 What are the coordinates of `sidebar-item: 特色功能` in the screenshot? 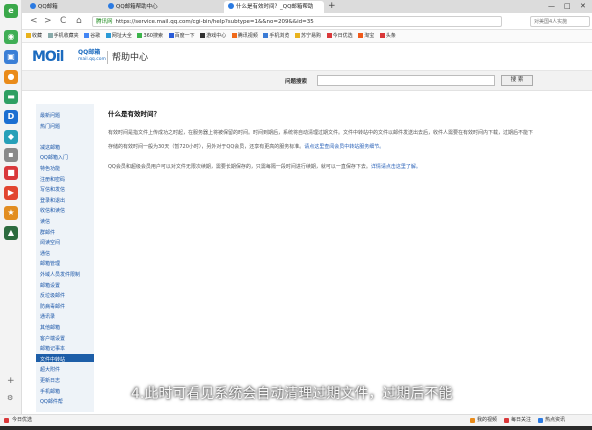 It's located at (50, 168).